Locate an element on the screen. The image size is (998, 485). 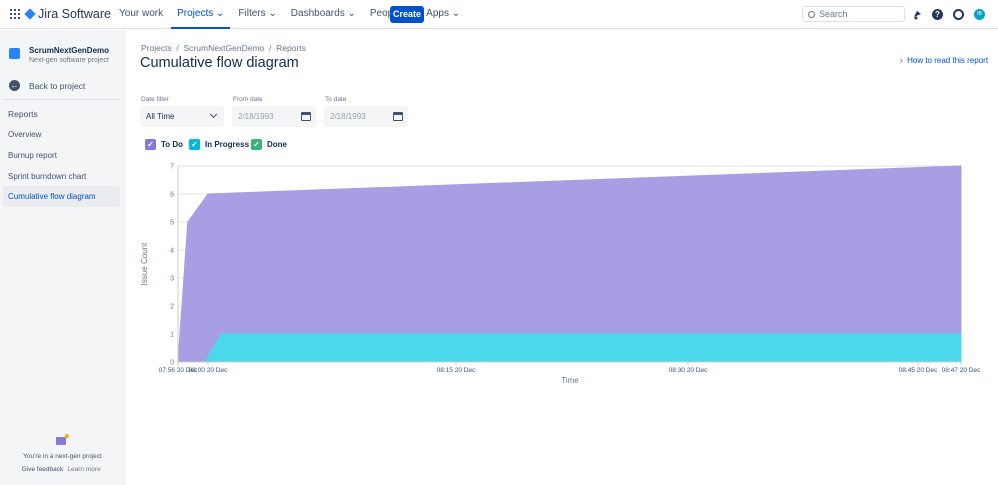
how-to-read-link: › How to read this report is located at coordinates (944, 60).